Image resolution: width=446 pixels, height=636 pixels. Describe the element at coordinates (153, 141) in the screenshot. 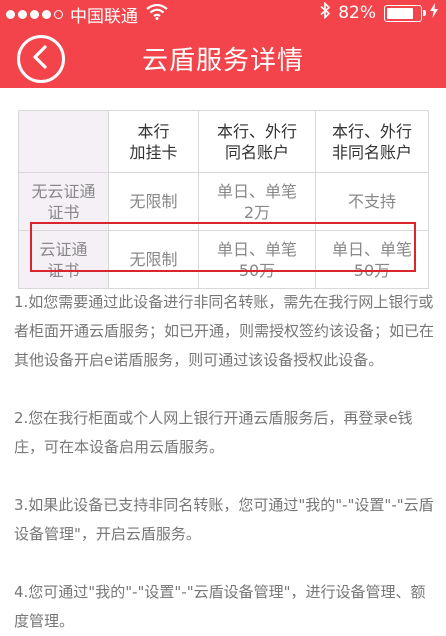

I see `column-header: 本行 加挂卡` at that location.